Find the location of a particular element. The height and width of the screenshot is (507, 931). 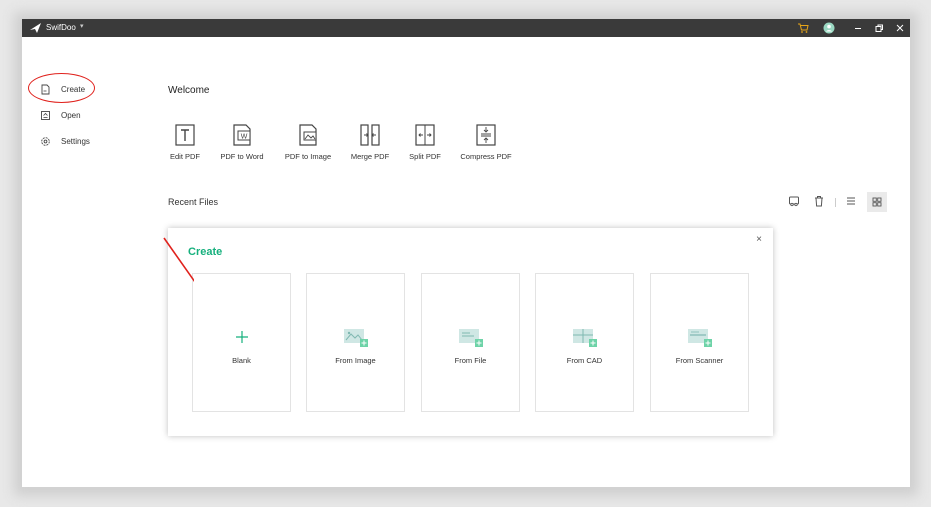

grid-view-icon is located at coordinates (877, 202).